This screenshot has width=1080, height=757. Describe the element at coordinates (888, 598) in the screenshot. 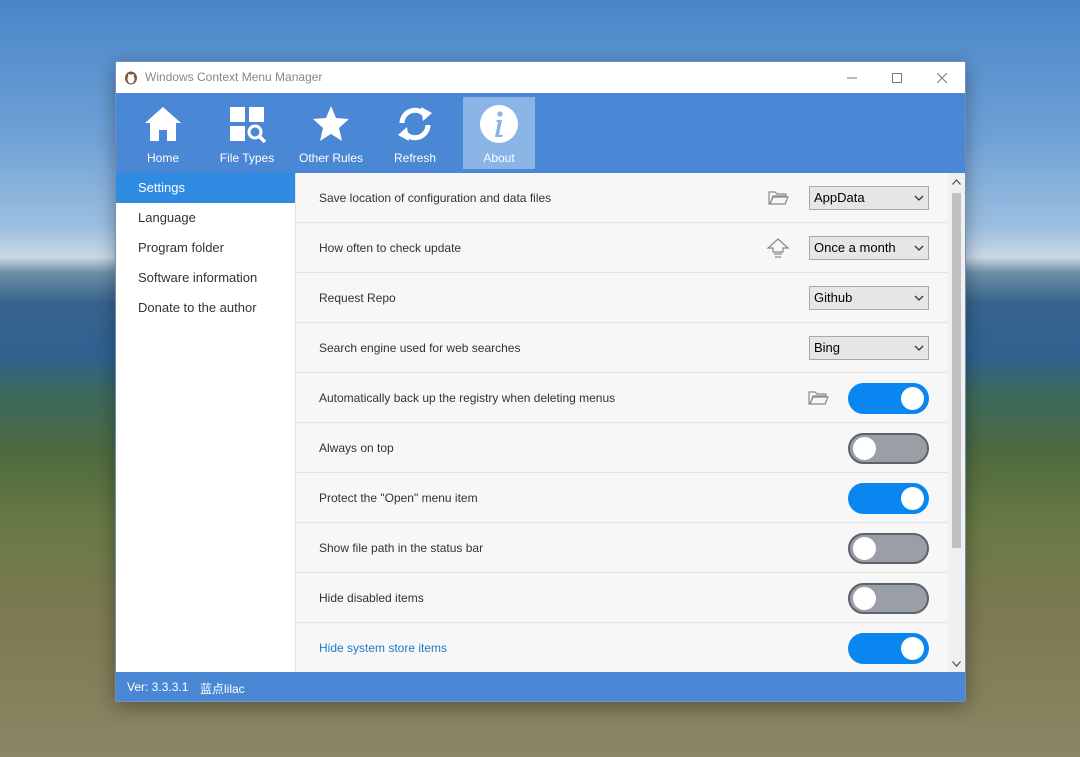

I see `hide-disabled-toggle` at that location.